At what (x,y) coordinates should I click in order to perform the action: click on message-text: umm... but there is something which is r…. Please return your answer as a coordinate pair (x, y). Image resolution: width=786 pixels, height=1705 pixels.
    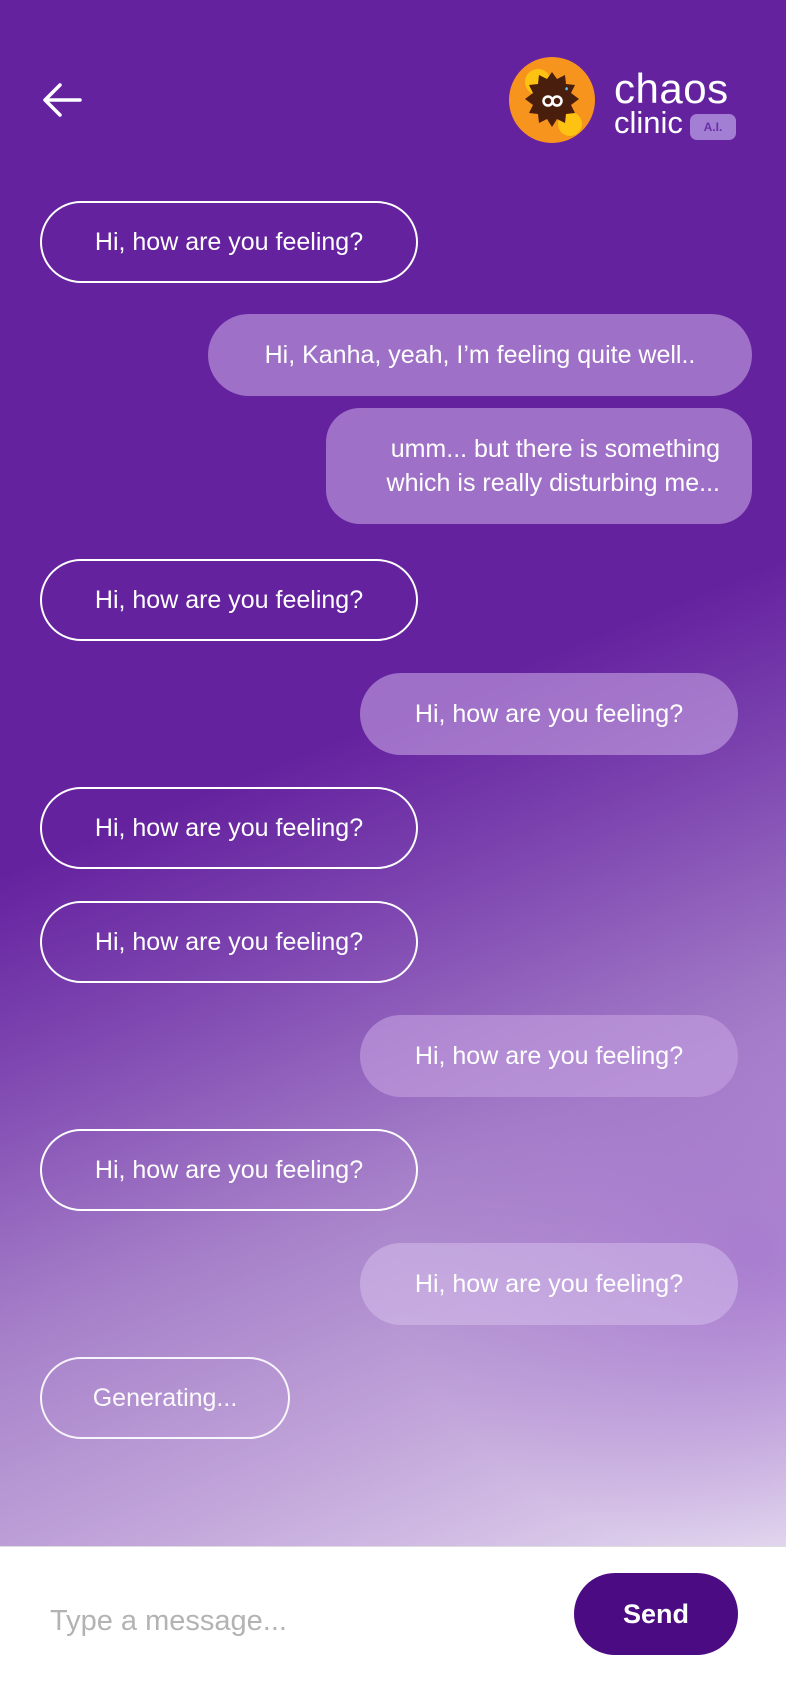
    Looking at the image, I should click on (553, 466).